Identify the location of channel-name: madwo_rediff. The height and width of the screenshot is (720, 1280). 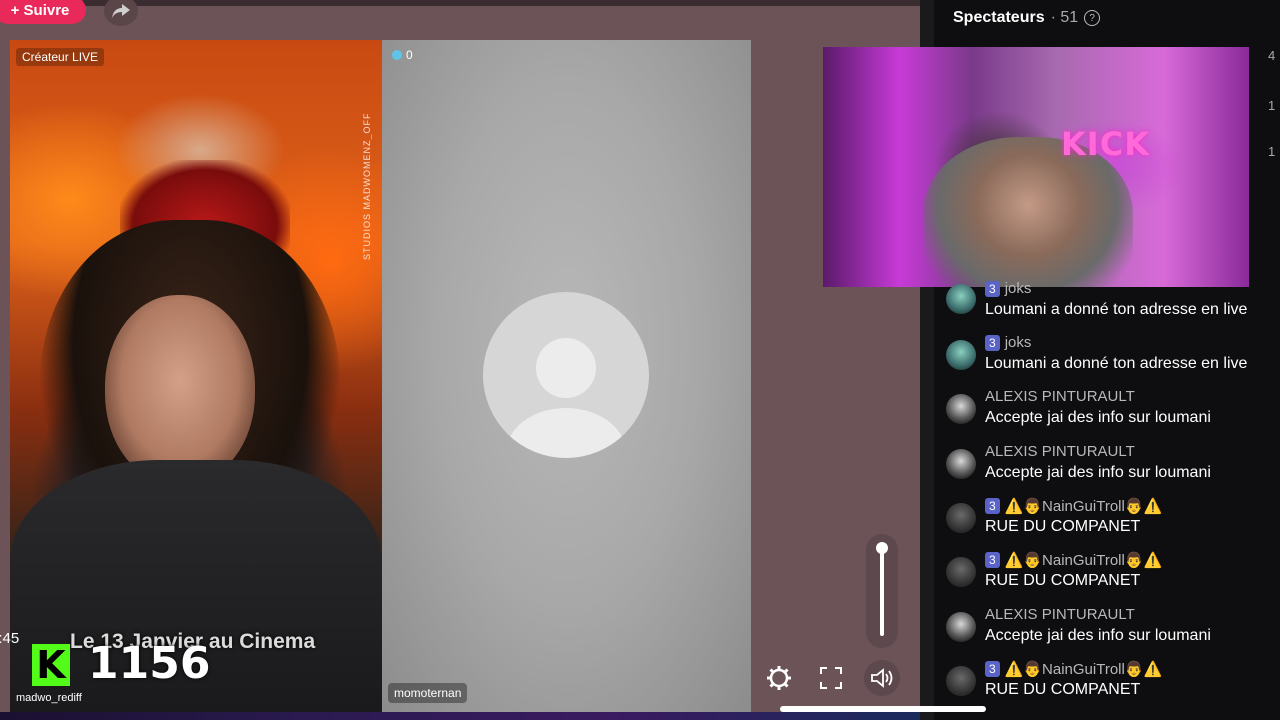
(49, 698).